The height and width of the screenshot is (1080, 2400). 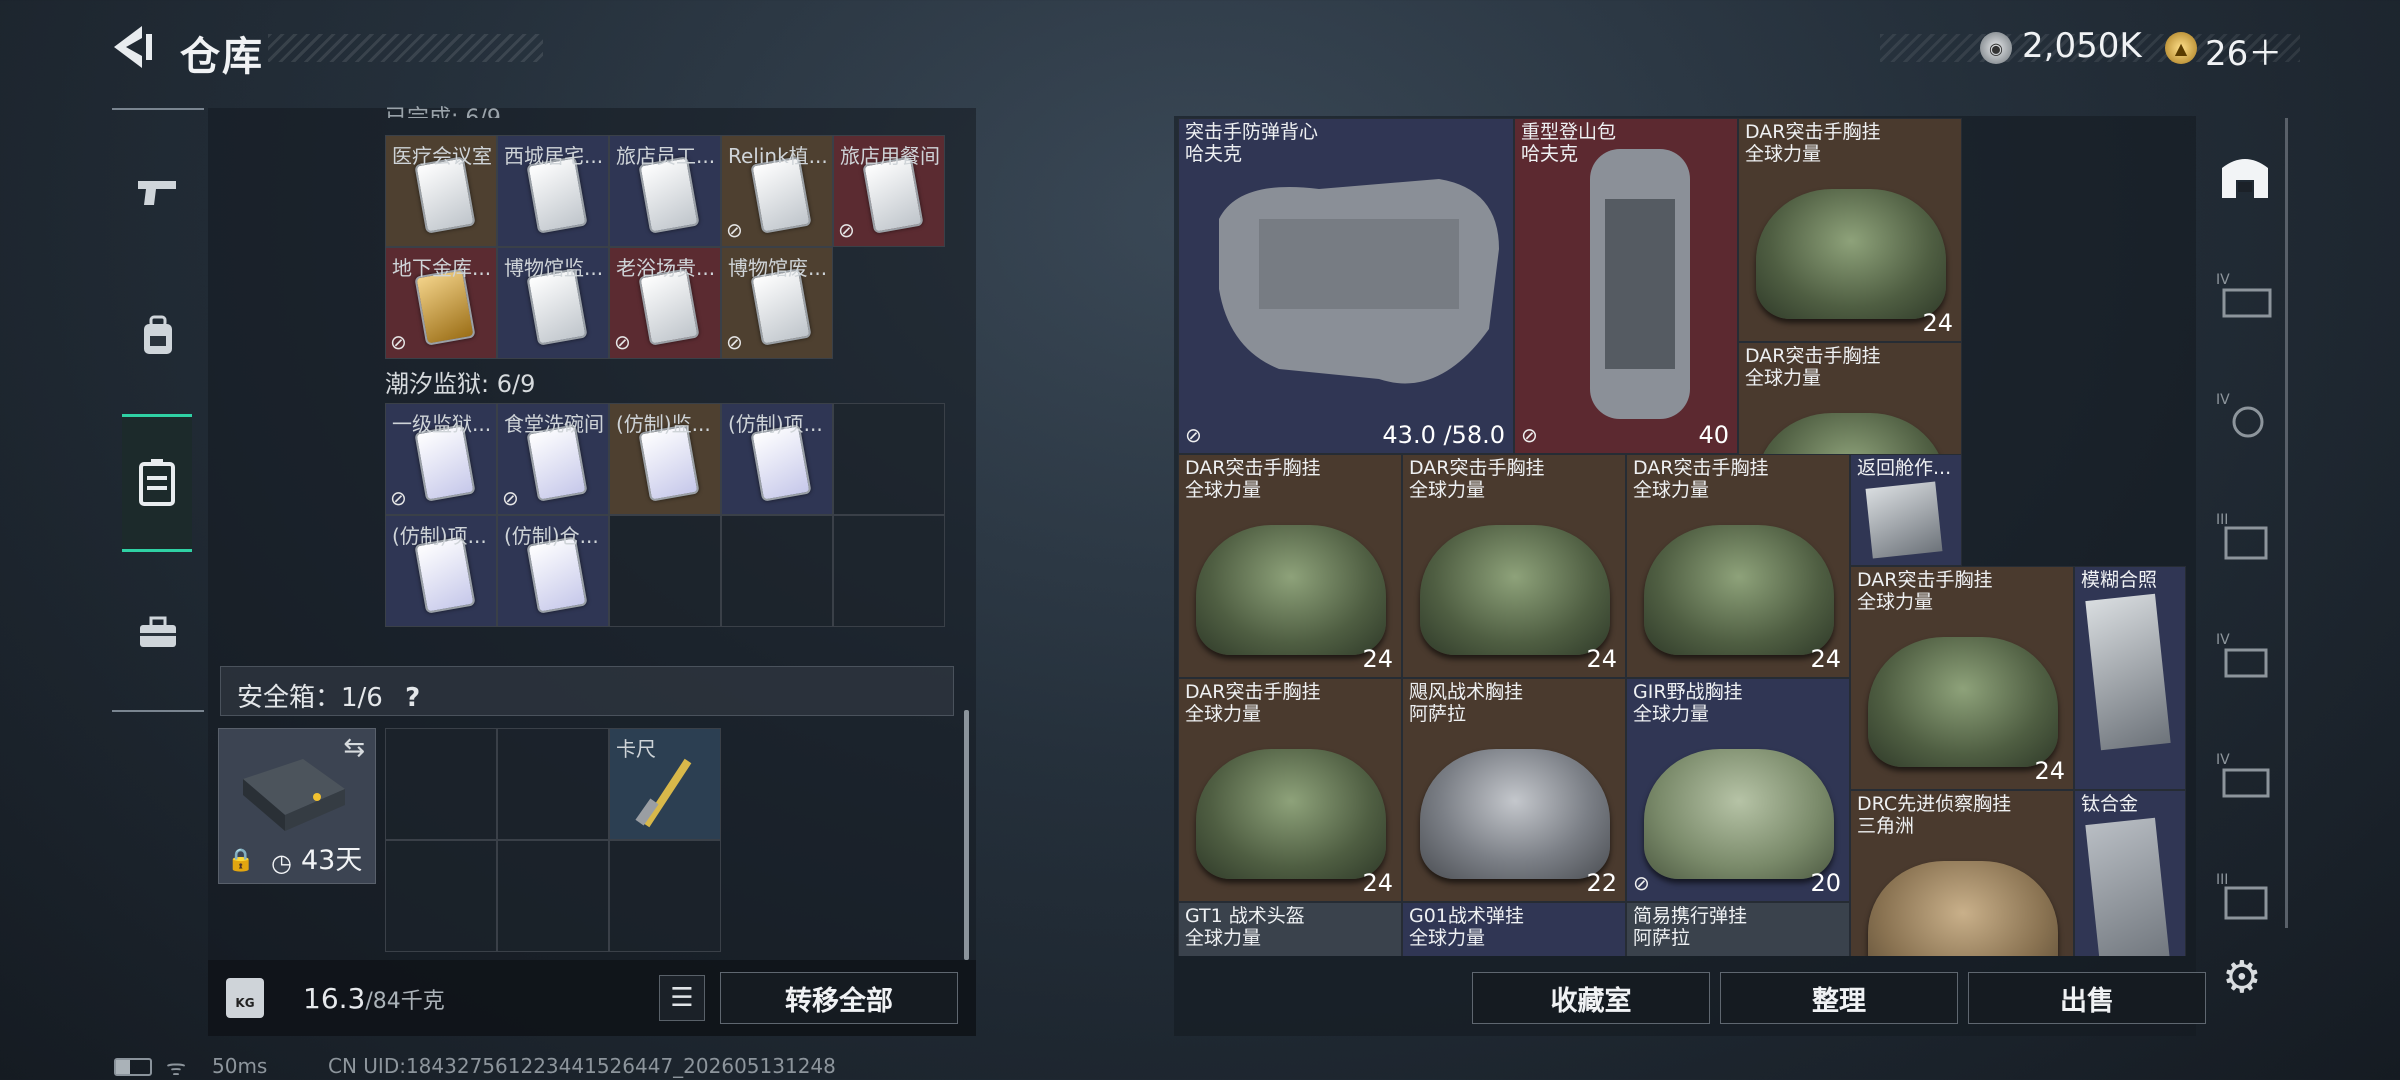 What do you see at coordinates (1591, 998) in the screenshot?
I see `collection-room-button: 收藏室` at bounding box center [1591, 998].